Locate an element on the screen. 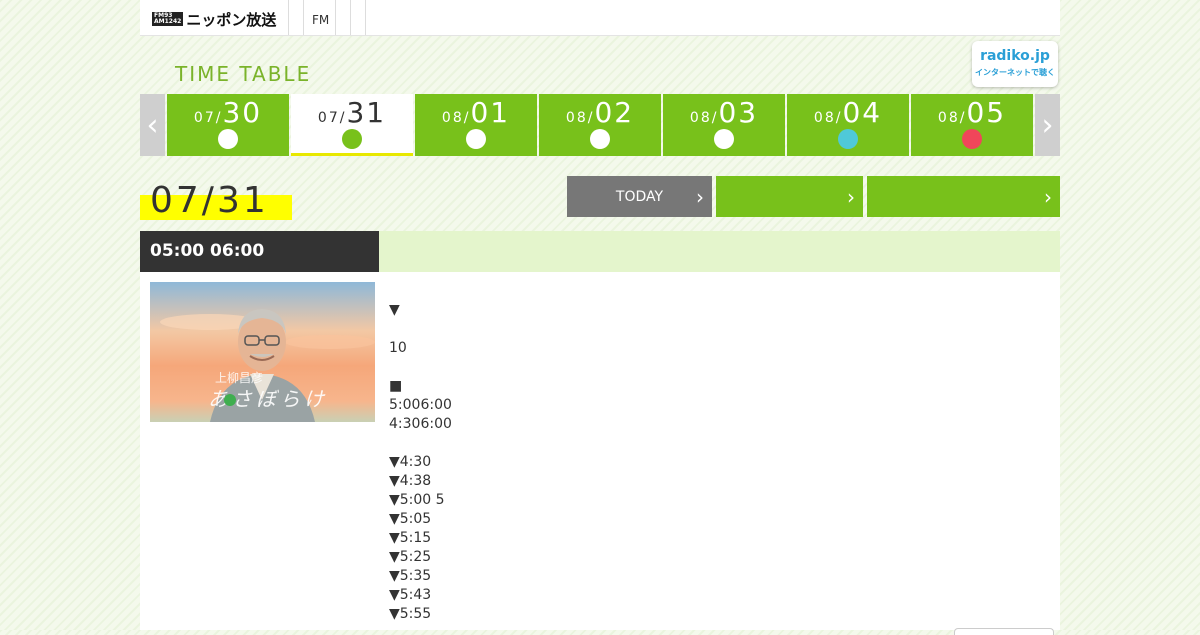 Image resolution: width=1200 pixels, height=635 pixels. current-date-text: 07/31 is located at coordinates (209, 200).